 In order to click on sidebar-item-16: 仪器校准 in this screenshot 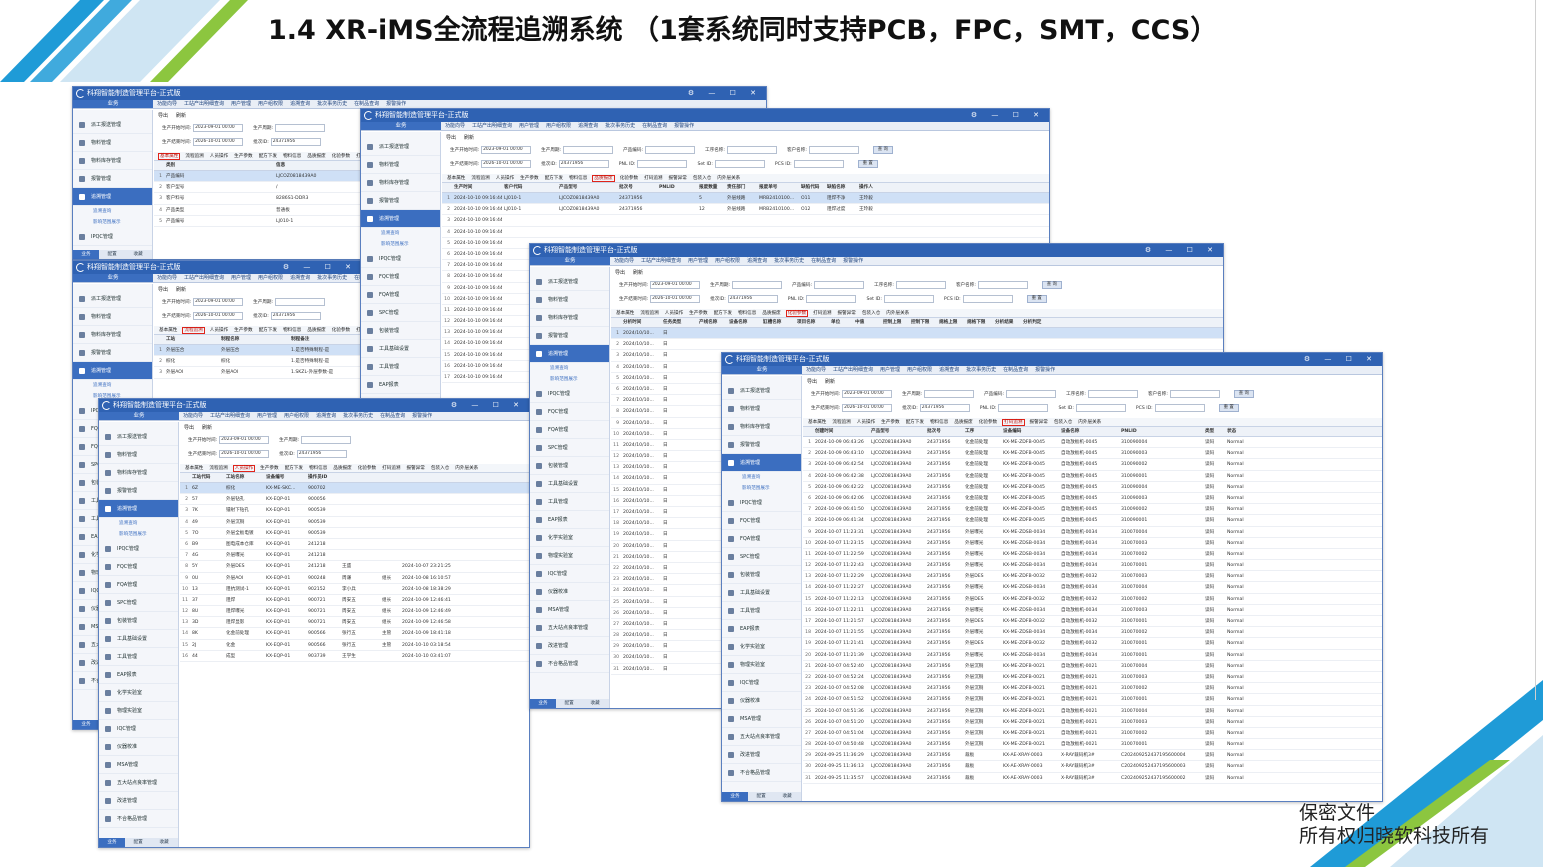, I will do `click(761, 701)`.